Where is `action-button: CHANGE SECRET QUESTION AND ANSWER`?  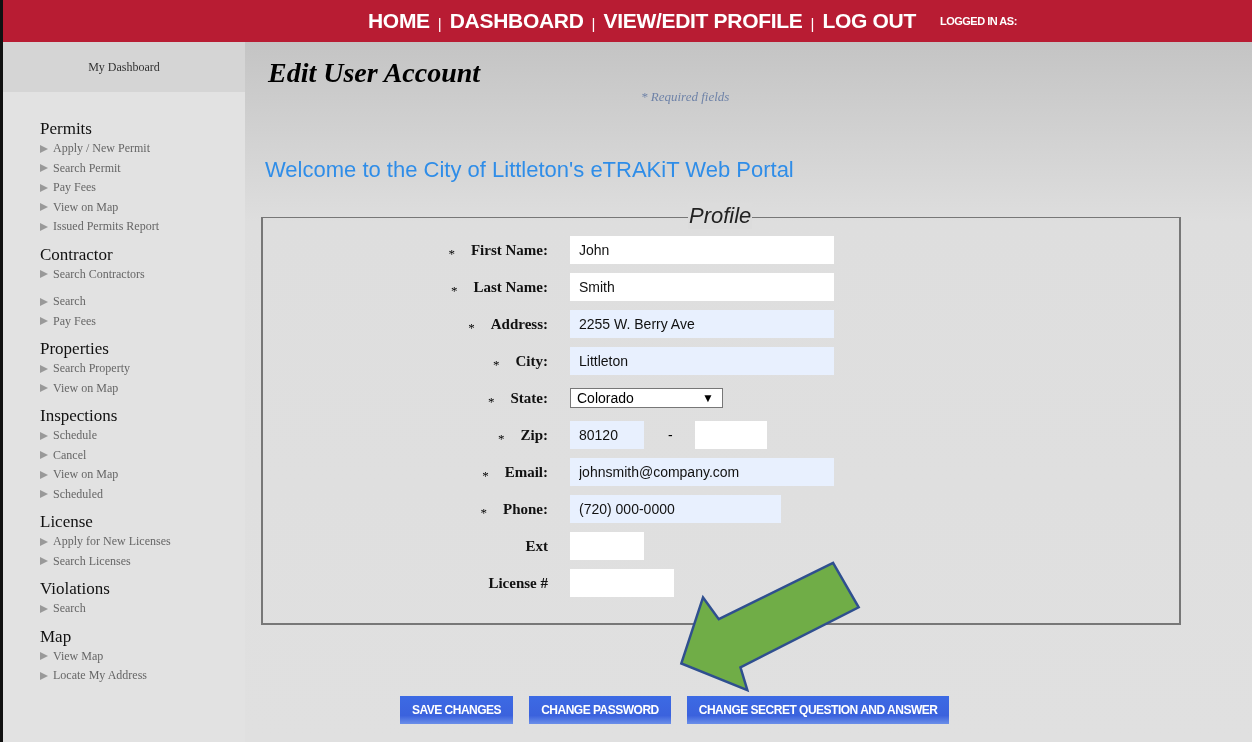
action-button: CHANGE SECRET QUESTION AND ANSWER is located at coordinates (818, 710).